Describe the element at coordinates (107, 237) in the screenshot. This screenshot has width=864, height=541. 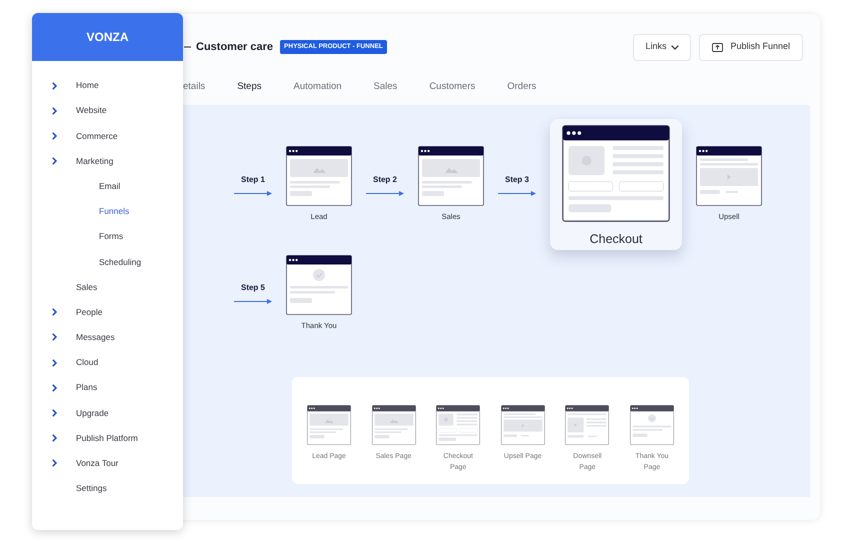
I see `sidebar-subitem: Forms` at that location.